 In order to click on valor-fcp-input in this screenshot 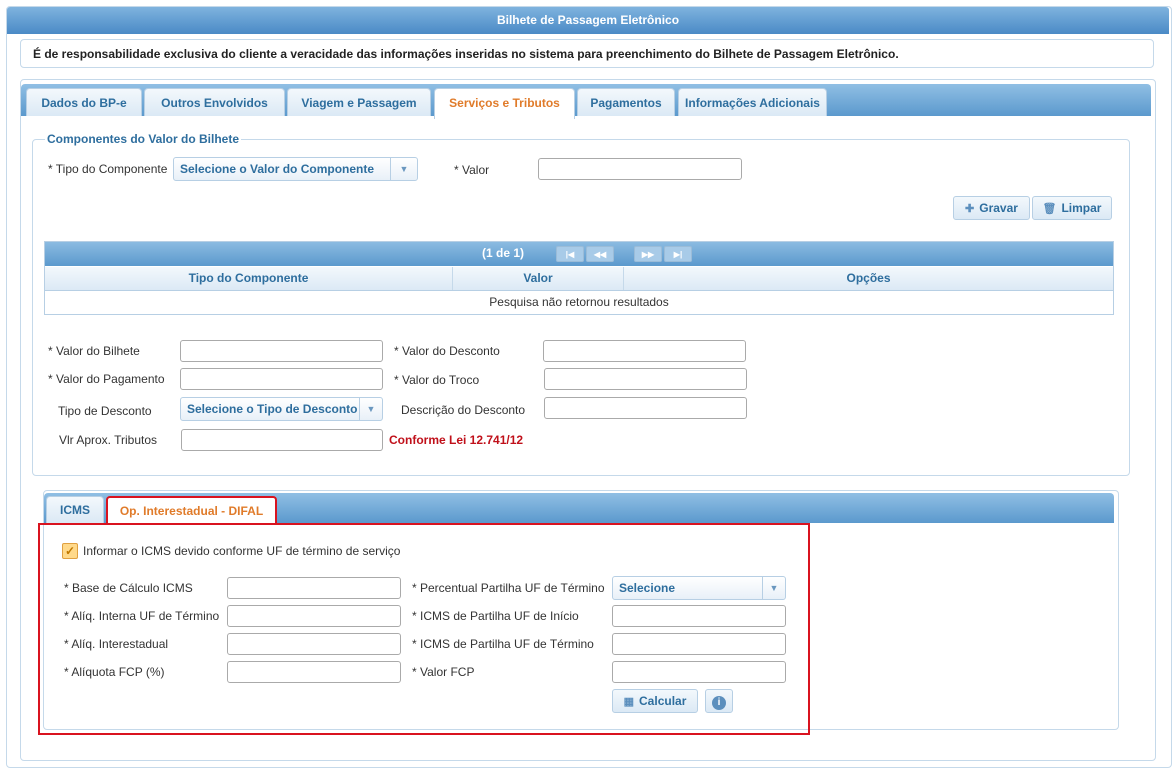, I will do `click(699, 672)`.